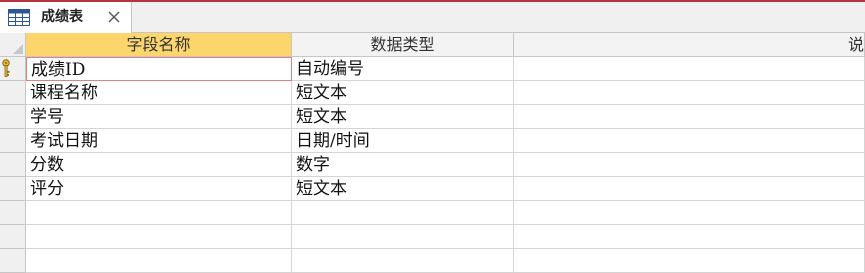 Image resolution: width=865 pixels, height=273 pixels. I want to click on table-row: 分数 数字, so click(432, 165).